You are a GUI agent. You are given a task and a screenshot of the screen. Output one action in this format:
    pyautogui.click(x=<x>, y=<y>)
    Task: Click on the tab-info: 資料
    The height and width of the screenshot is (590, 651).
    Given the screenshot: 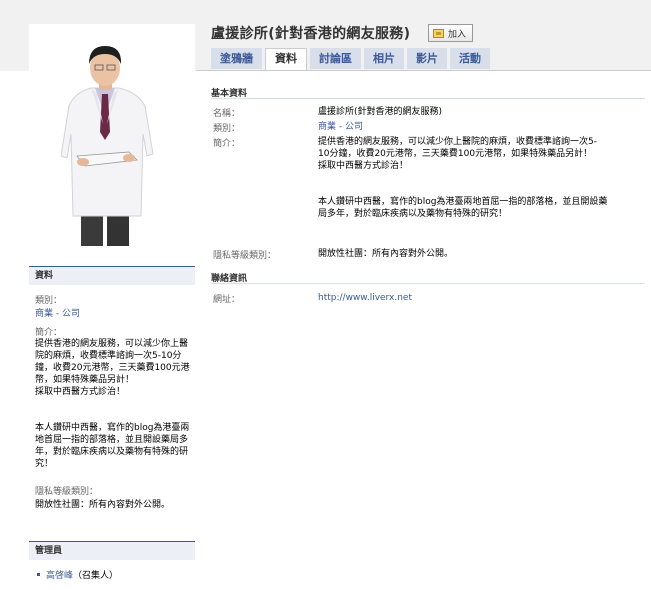 What is the action you would take?
    pyautogui.click(x=286, y=59)
    